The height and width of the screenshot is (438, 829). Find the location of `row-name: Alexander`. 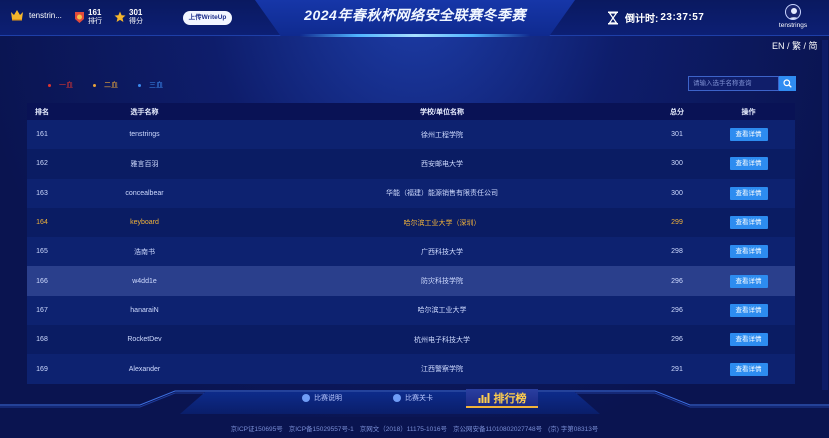

row-name: Alexander is located at coordinates (144, 369).